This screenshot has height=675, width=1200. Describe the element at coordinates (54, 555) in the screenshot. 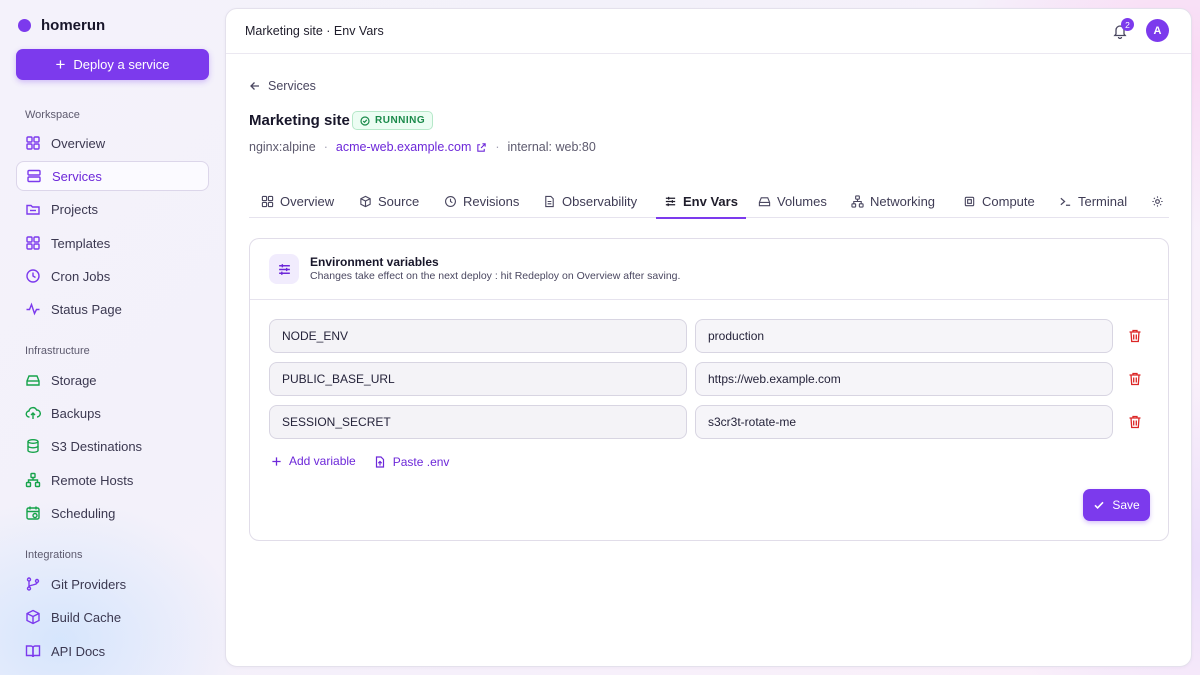

I see `nav-section-integrations: Integrations` at that location.